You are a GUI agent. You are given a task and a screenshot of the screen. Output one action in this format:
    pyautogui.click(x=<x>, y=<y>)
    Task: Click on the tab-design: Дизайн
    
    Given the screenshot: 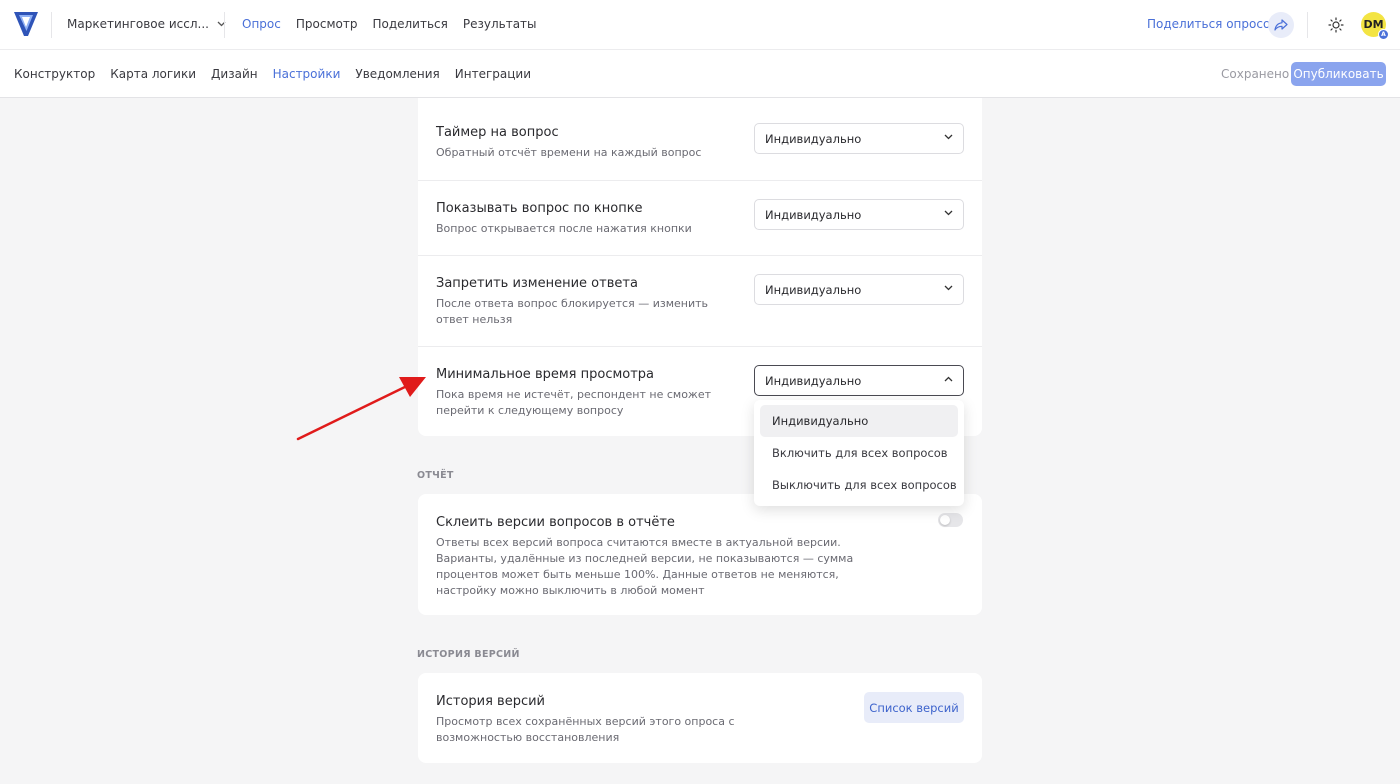 What is the action you would take?
    pyautogui.click(x=234, y=74)
    